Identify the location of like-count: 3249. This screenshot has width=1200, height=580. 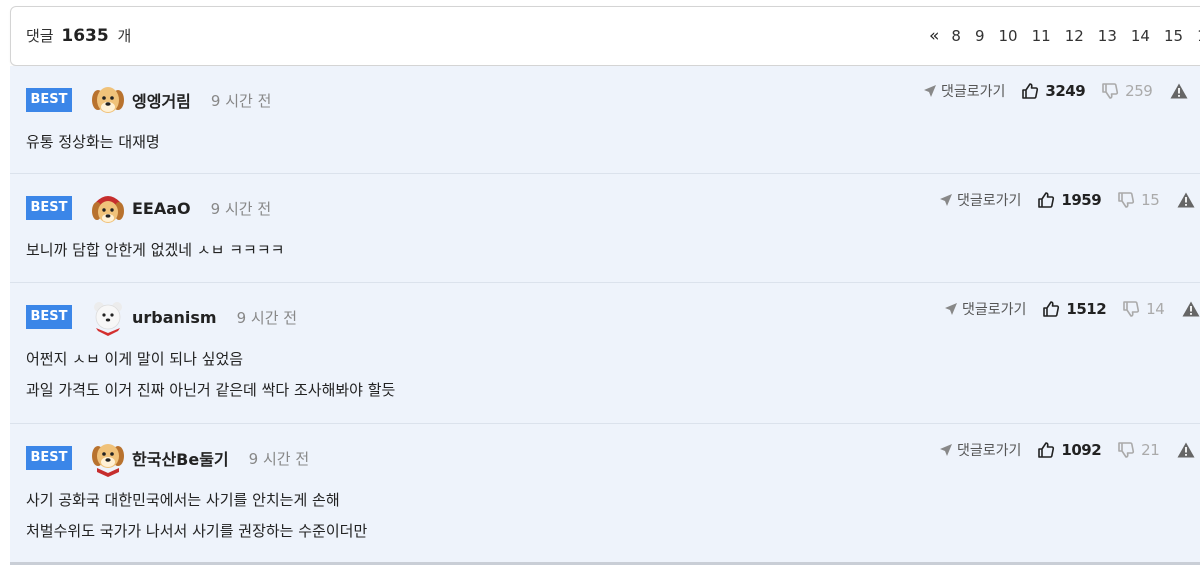
(1065, 91).